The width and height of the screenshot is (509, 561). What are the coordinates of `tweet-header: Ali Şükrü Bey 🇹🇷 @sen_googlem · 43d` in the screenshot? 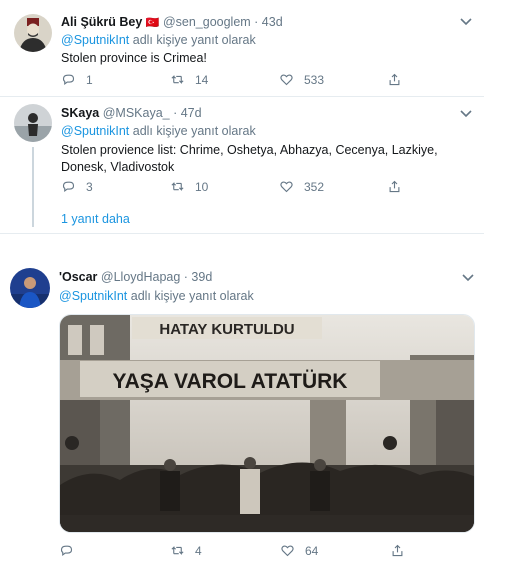 It's located at (172, 22).